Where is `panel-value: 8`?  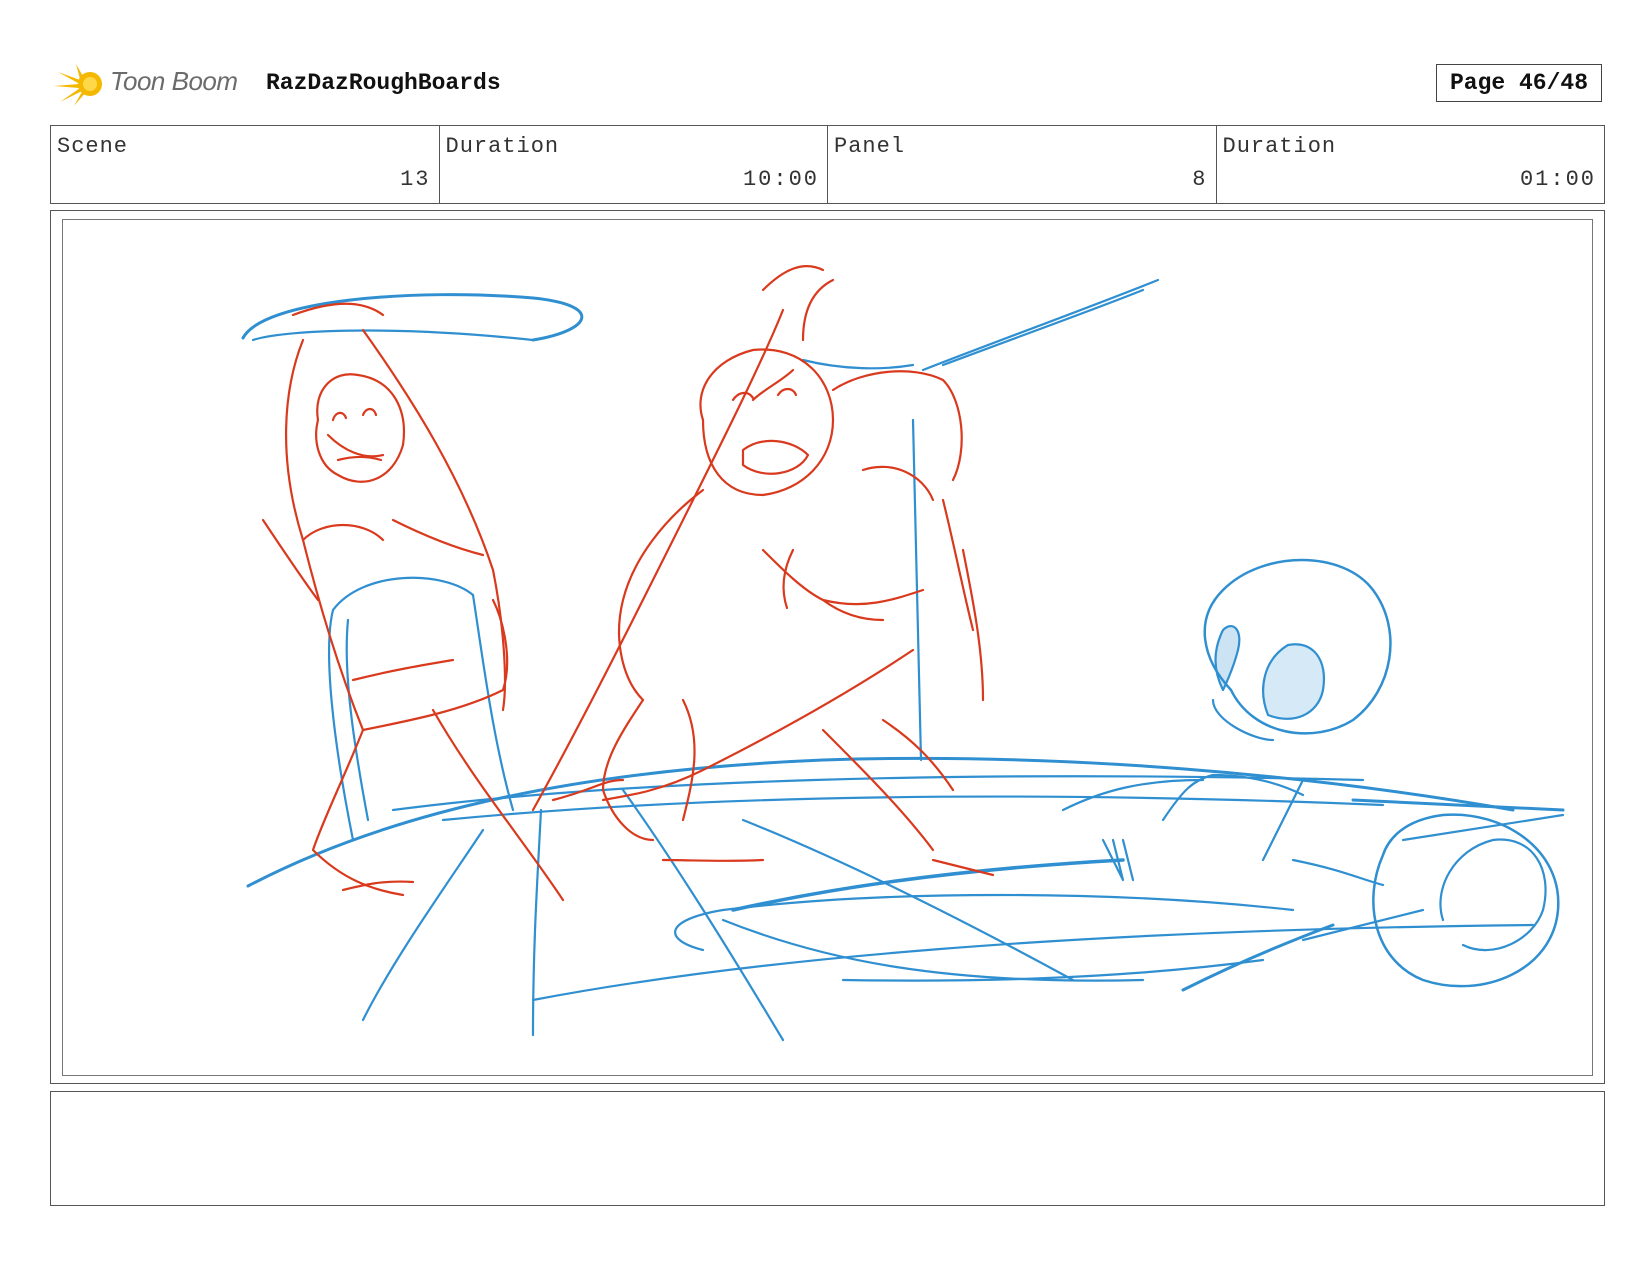 panel-value: 8 is located at coordinates (1200, 179).